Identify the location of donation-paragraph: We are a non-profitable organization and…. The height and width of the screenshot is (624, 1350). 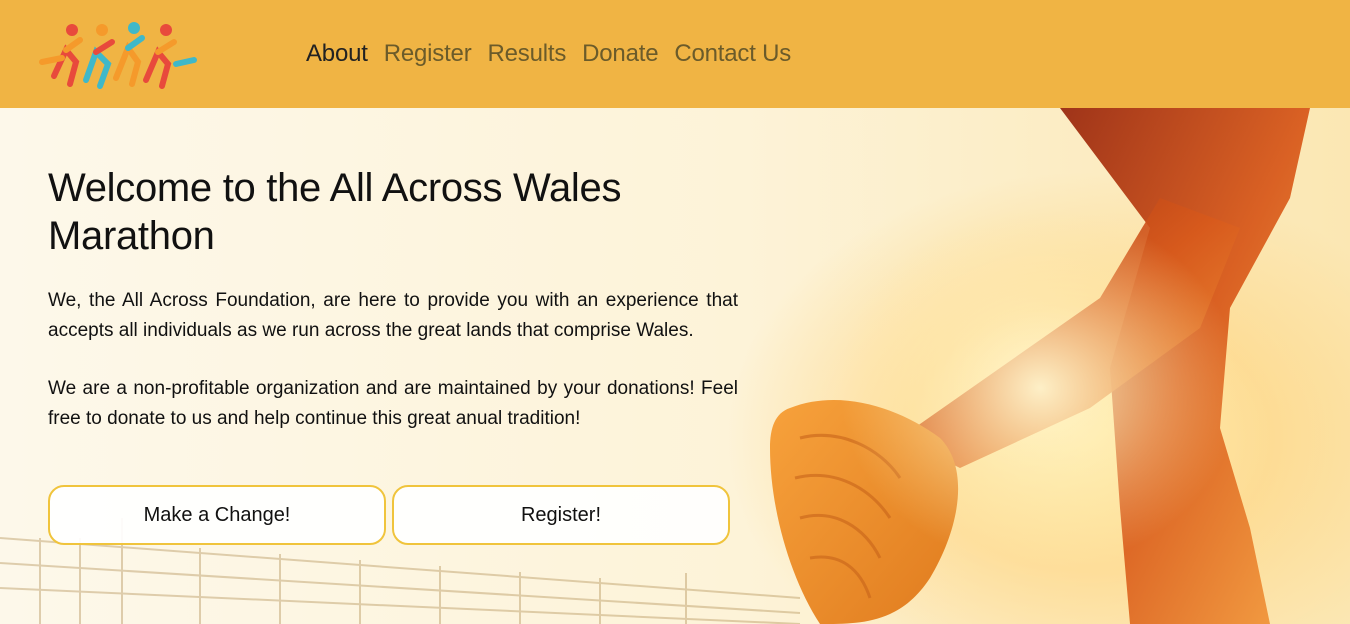
(393, 403).